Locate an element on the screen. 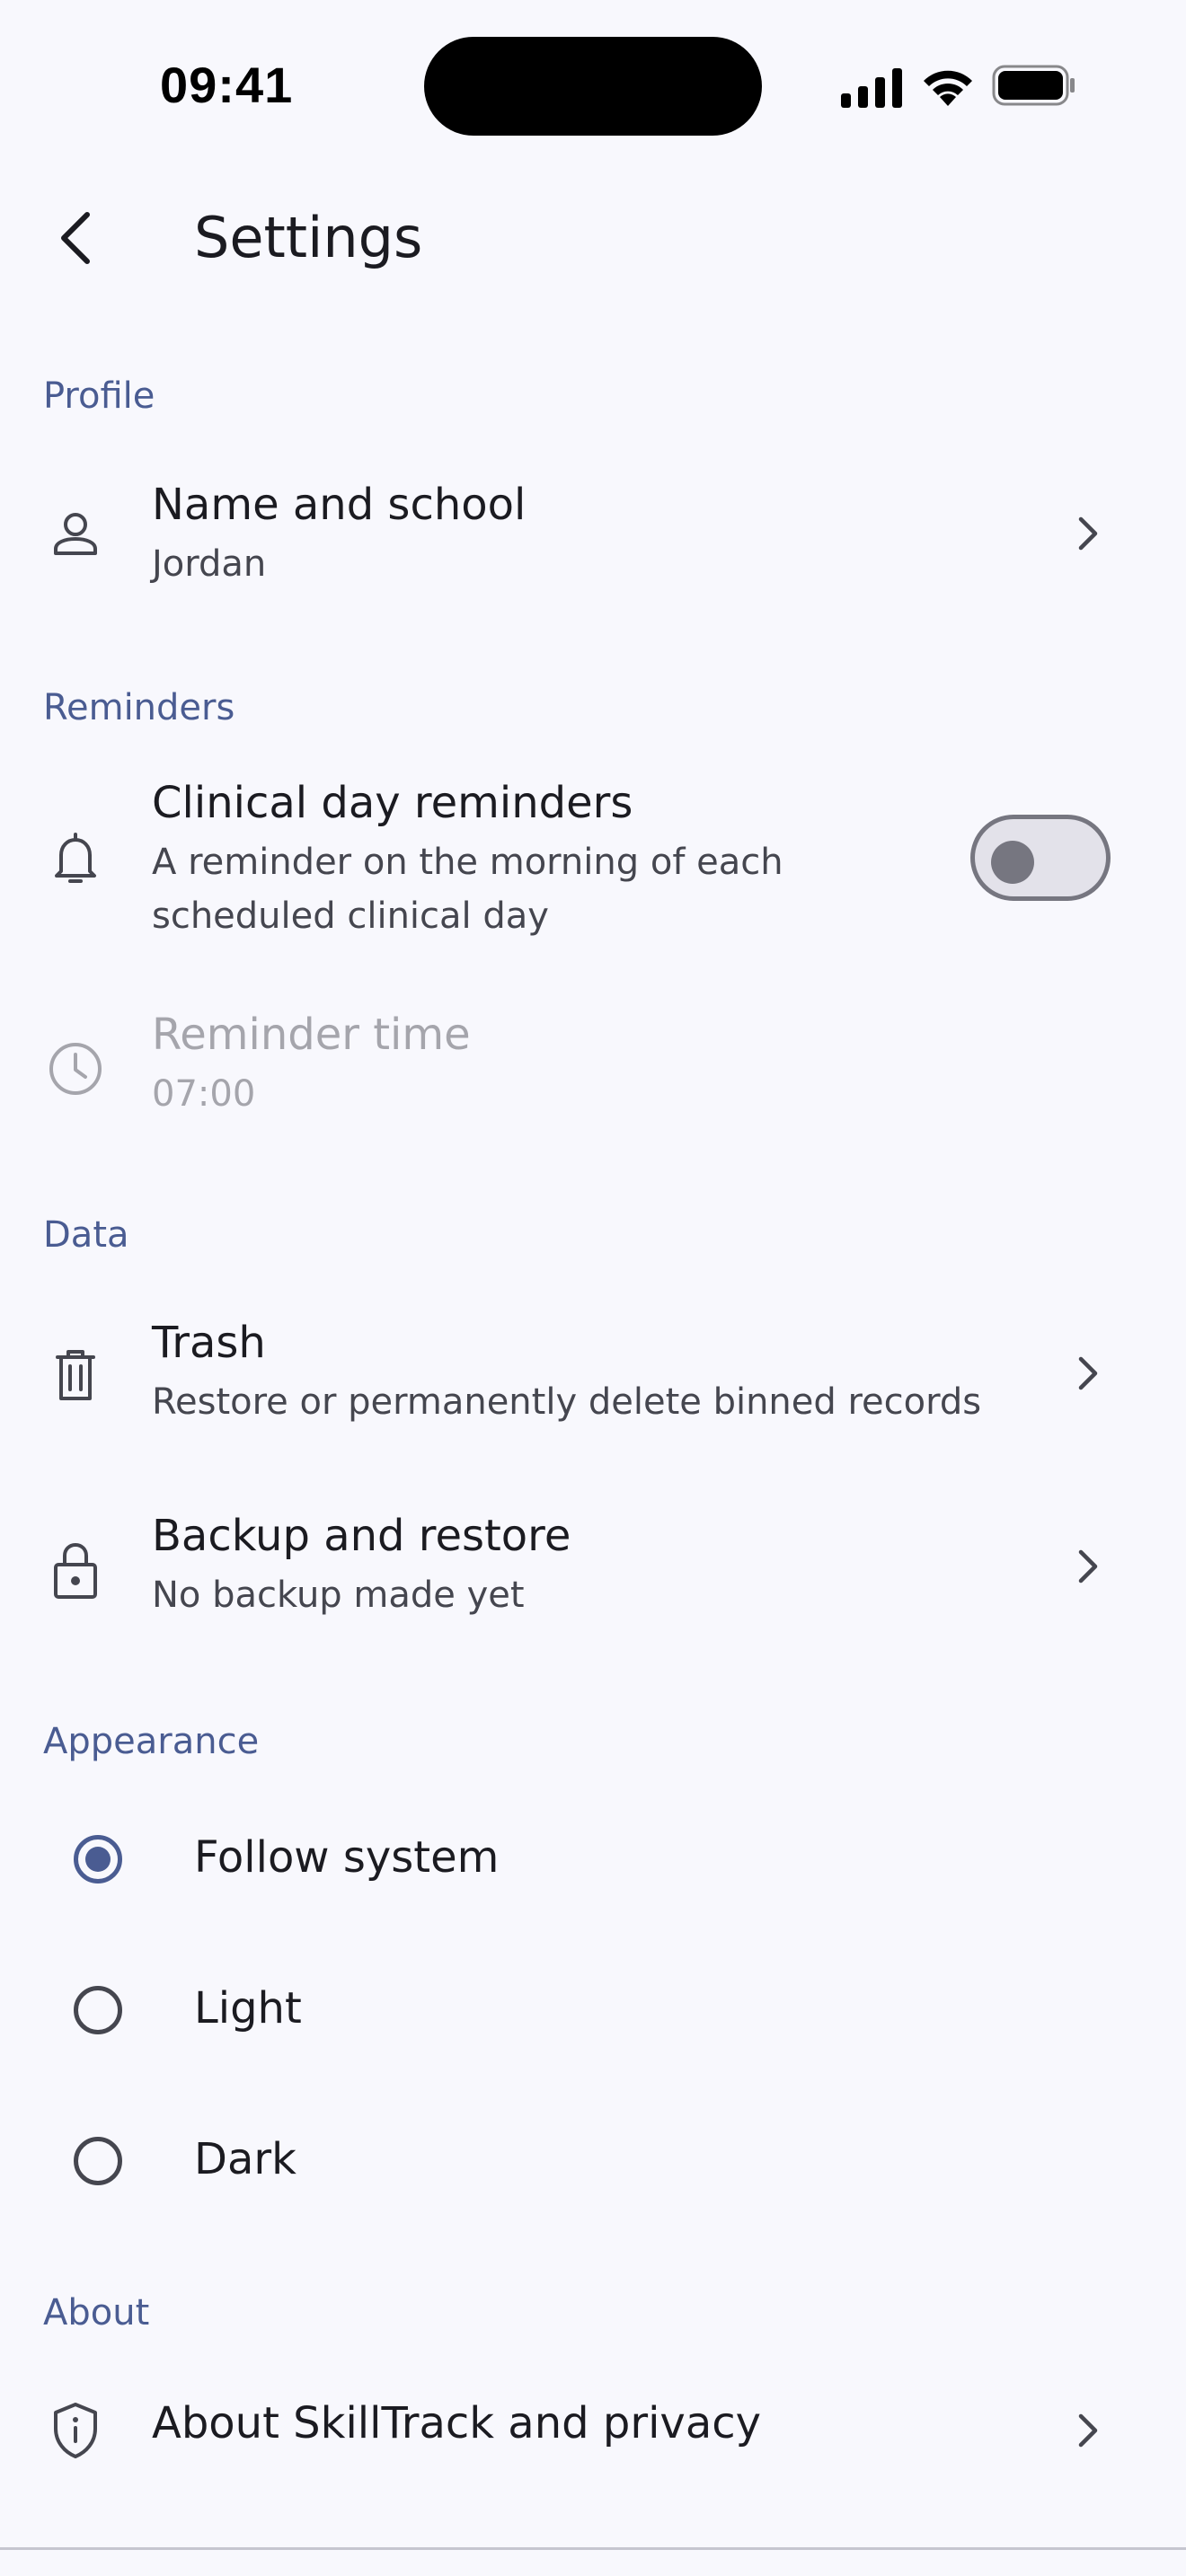  battery-icon is located at coordinates (1033, 85).